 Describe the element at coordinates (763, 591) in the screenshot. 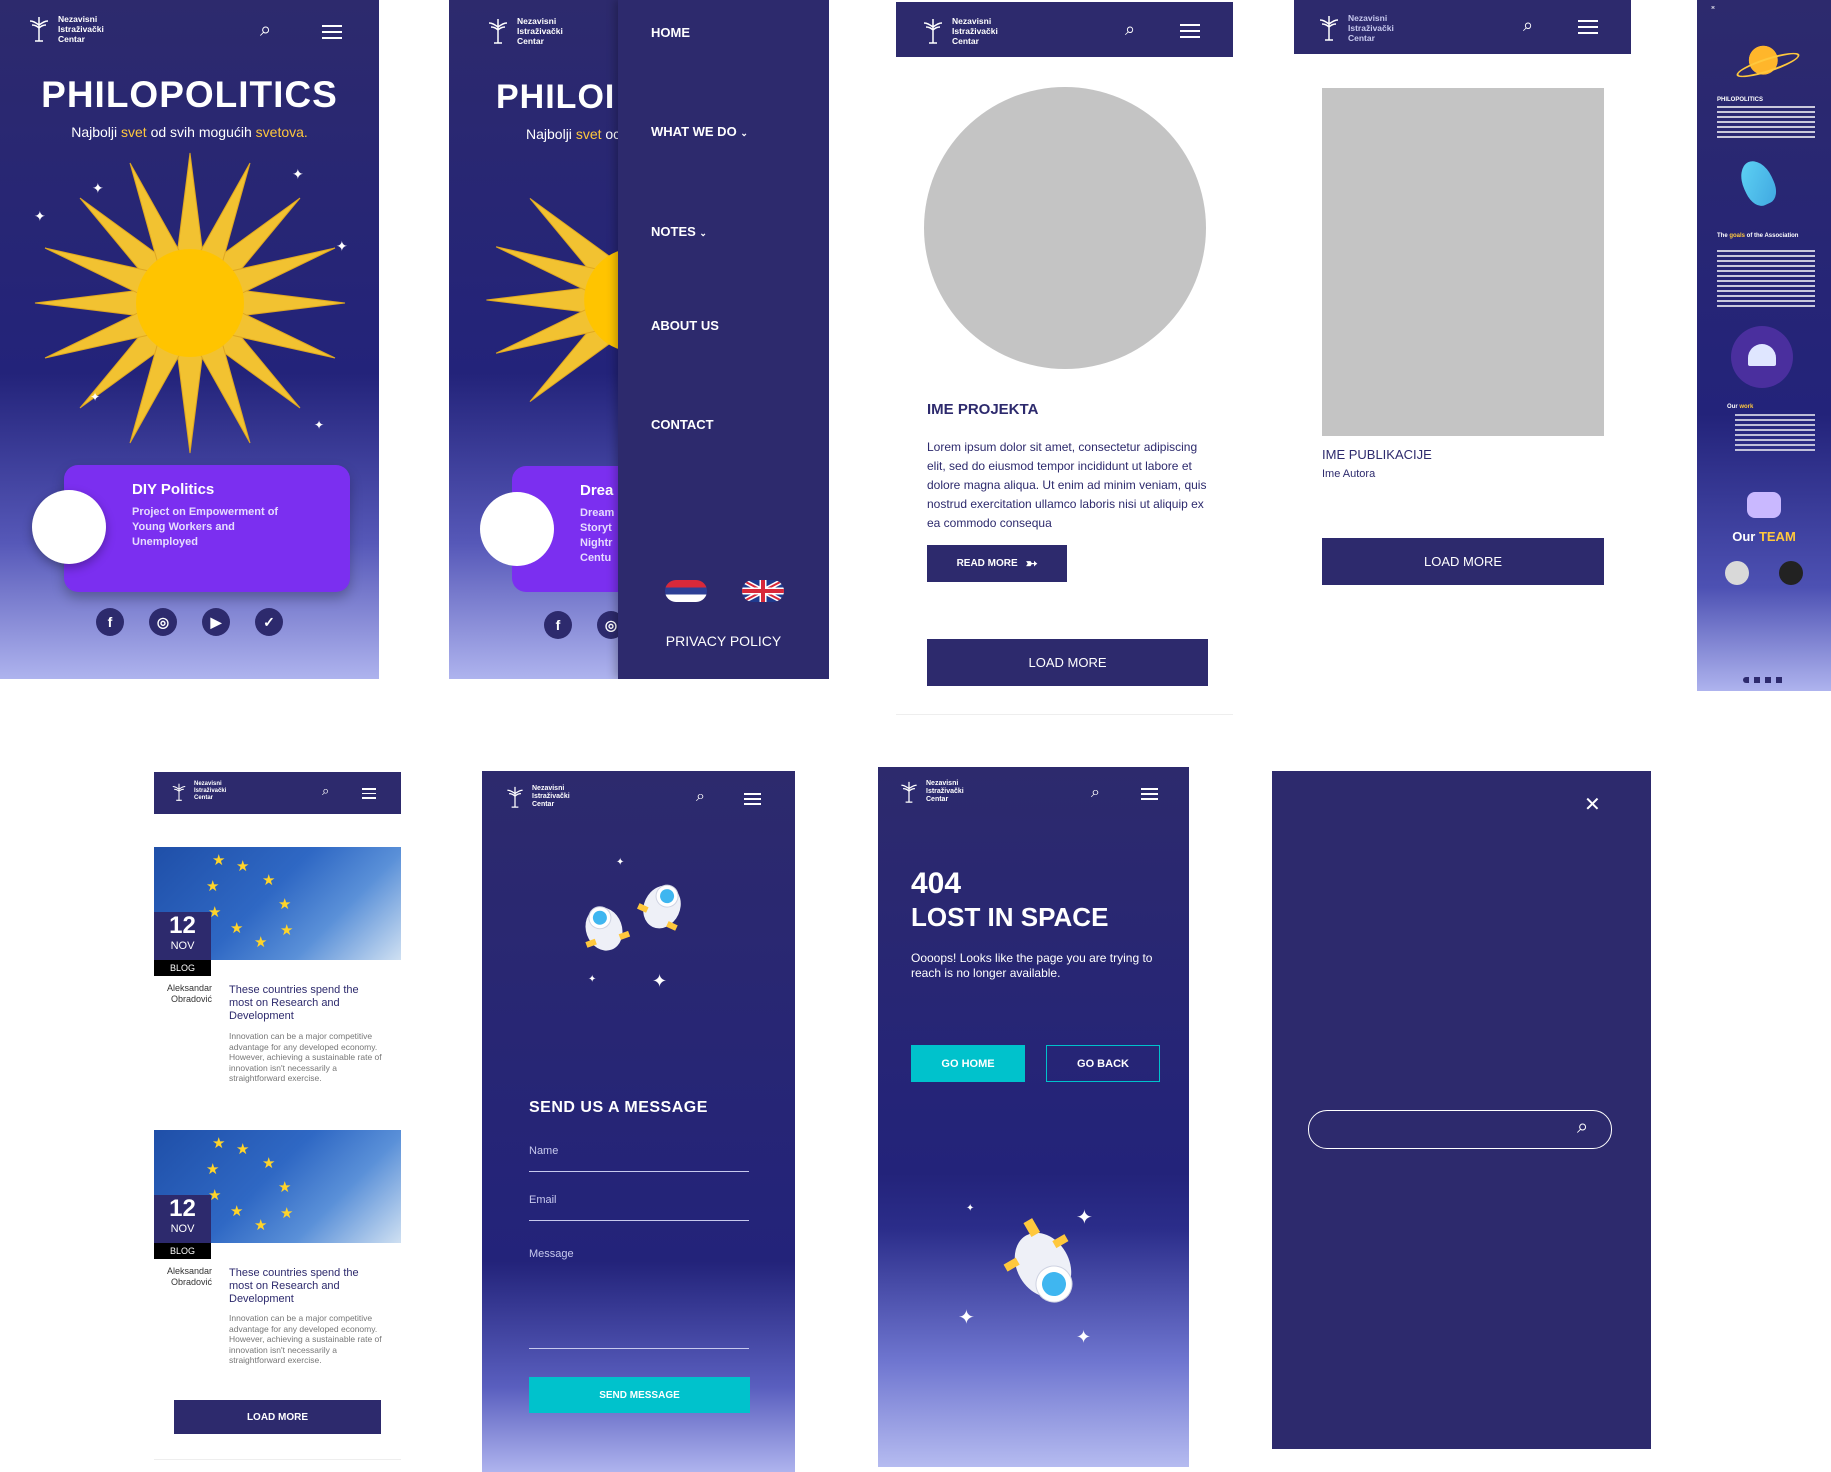

I see `uk-flag-icon` at that location.